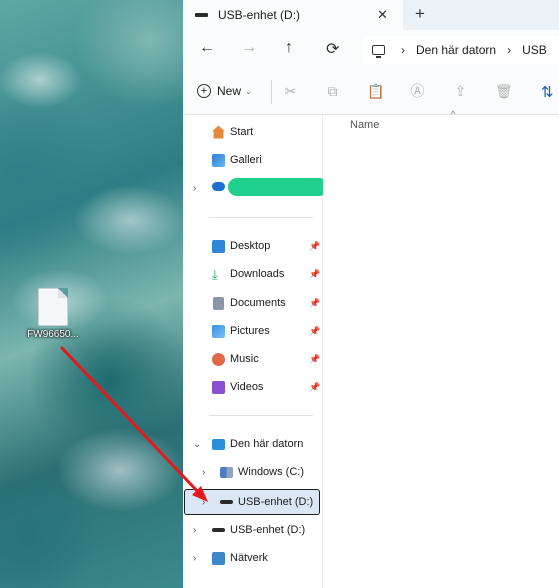 This screenshot has width=559, height=588. I want to click on onedrive-icon, so click(218, 186).